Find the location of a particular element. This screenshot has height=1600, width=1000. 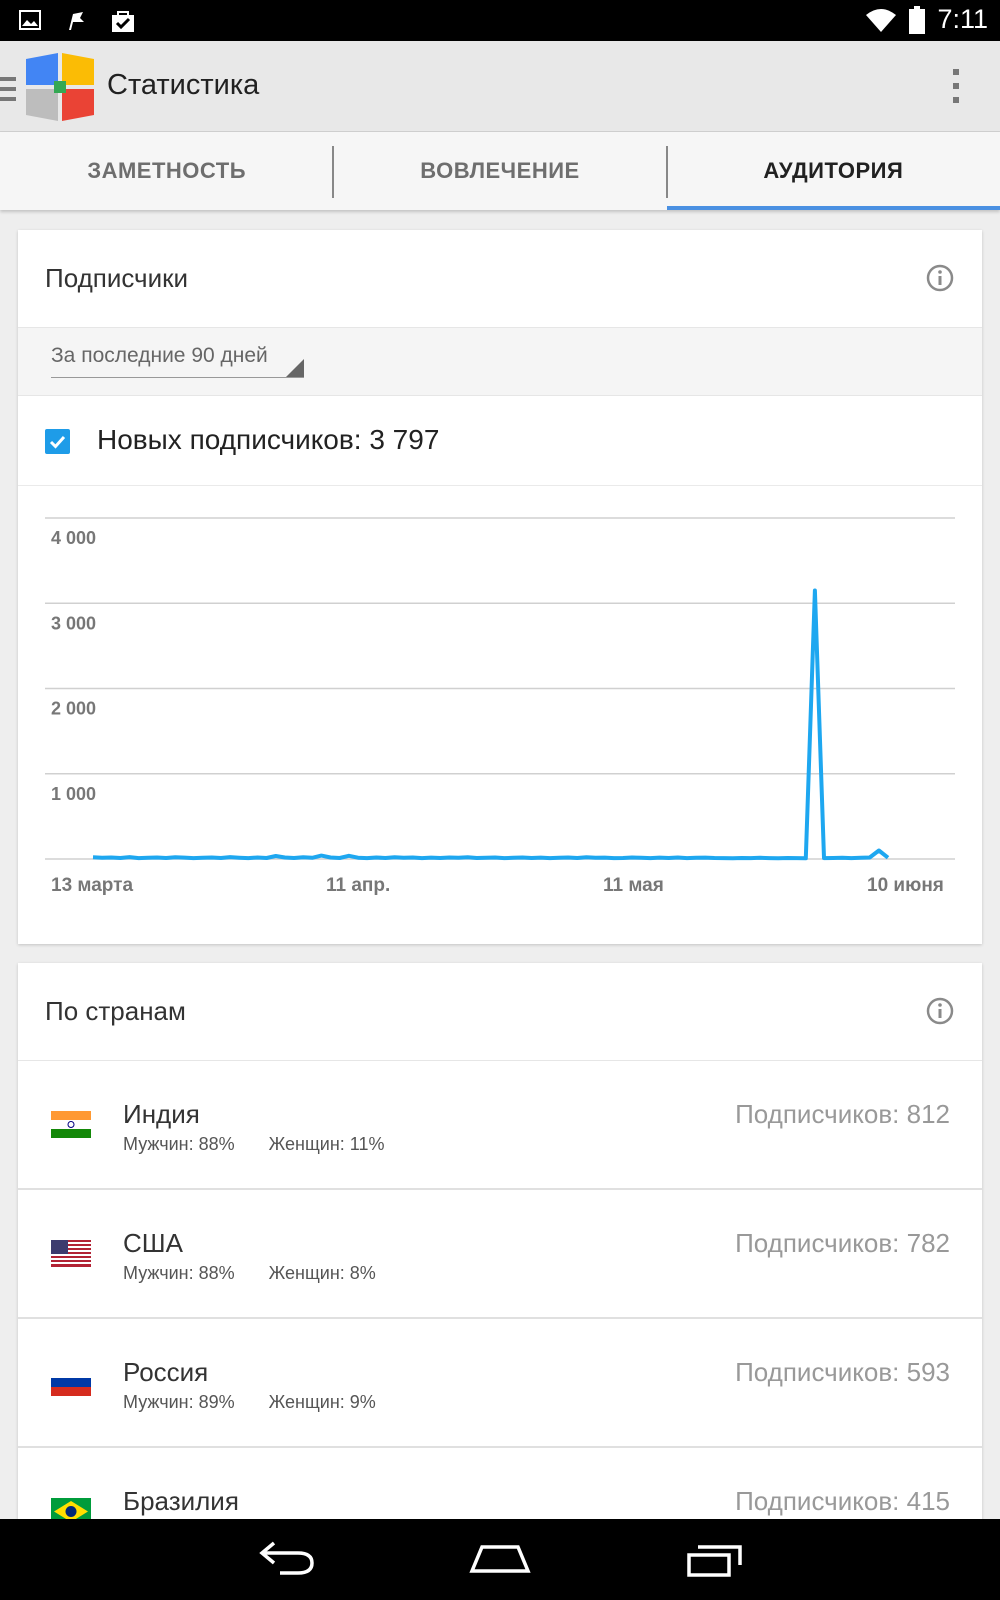

wifi-icon is located at coordinates (881, 20).